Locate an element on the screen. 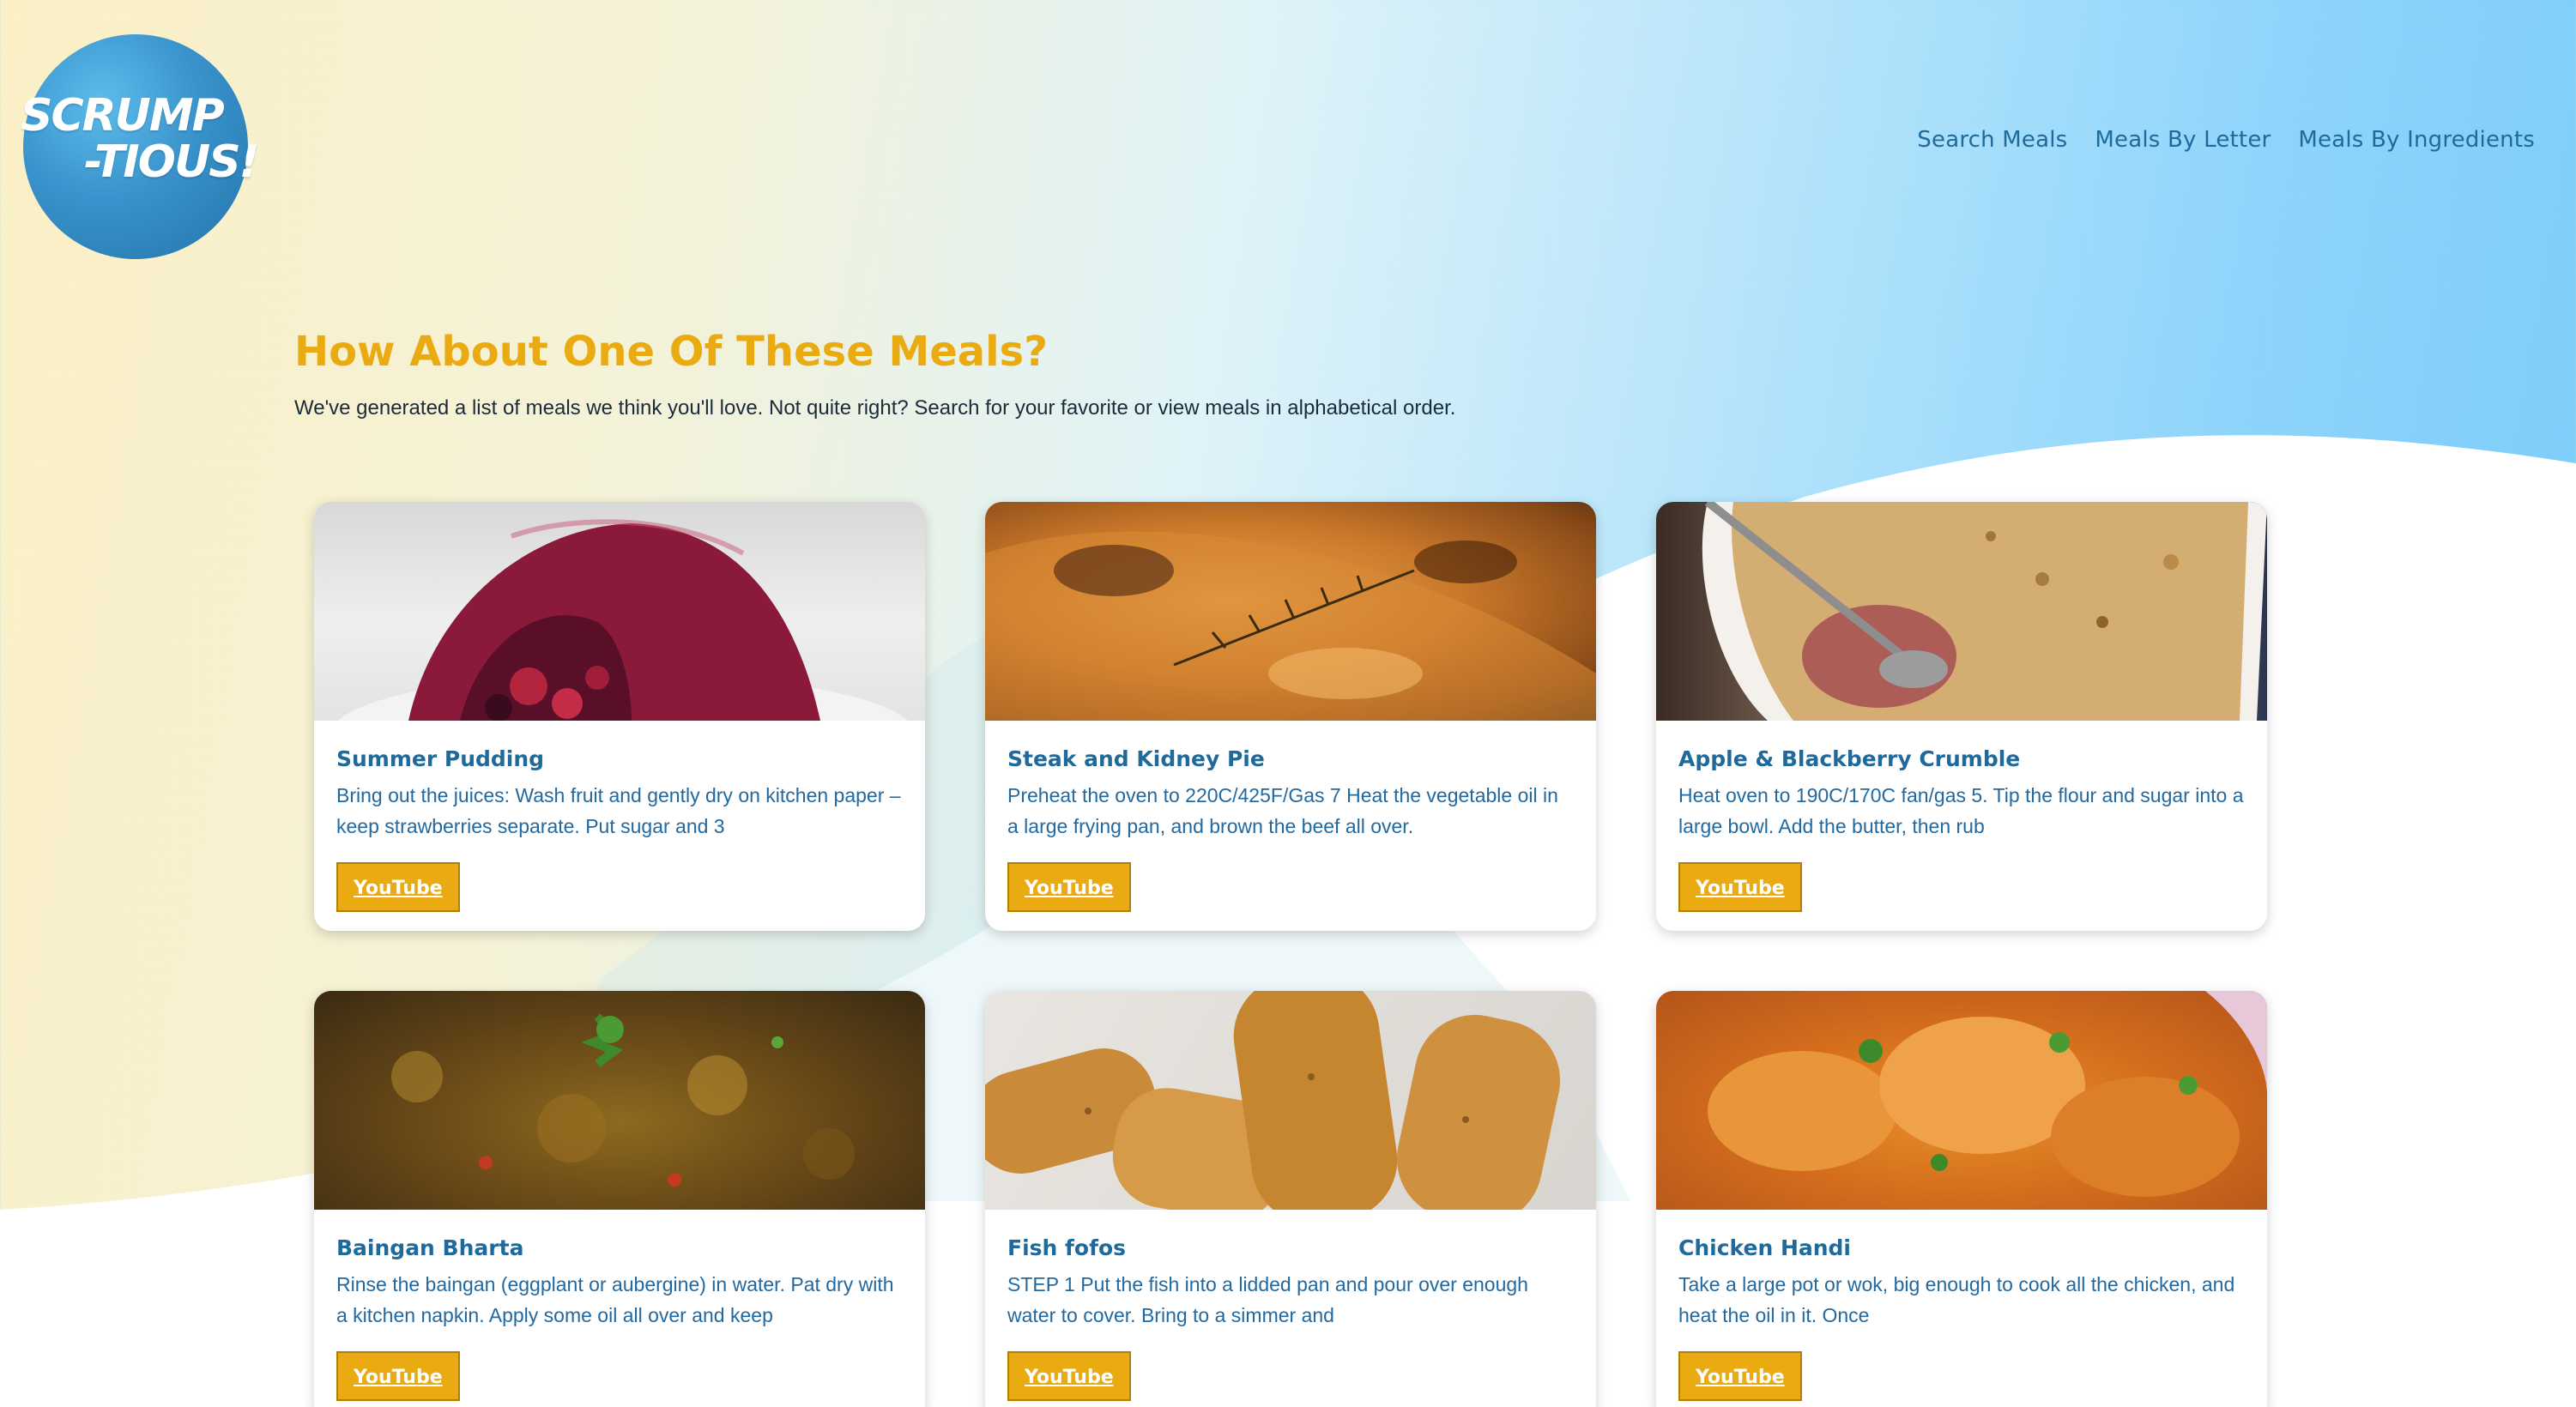 The height and width of the screenshot is (1407, 2576). nav-search-meals: Search Meals is located at coordinates (1992, 140).